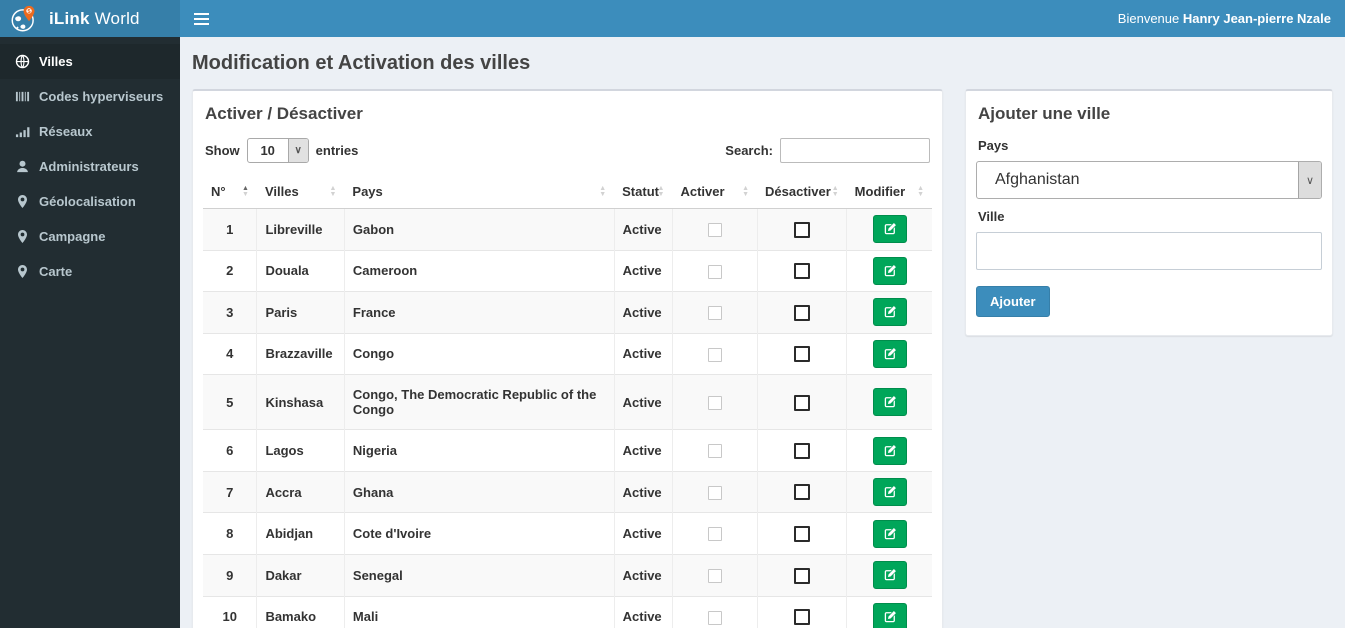  I want to click on sidebar-item-label: Campagne, so click(72, 236).